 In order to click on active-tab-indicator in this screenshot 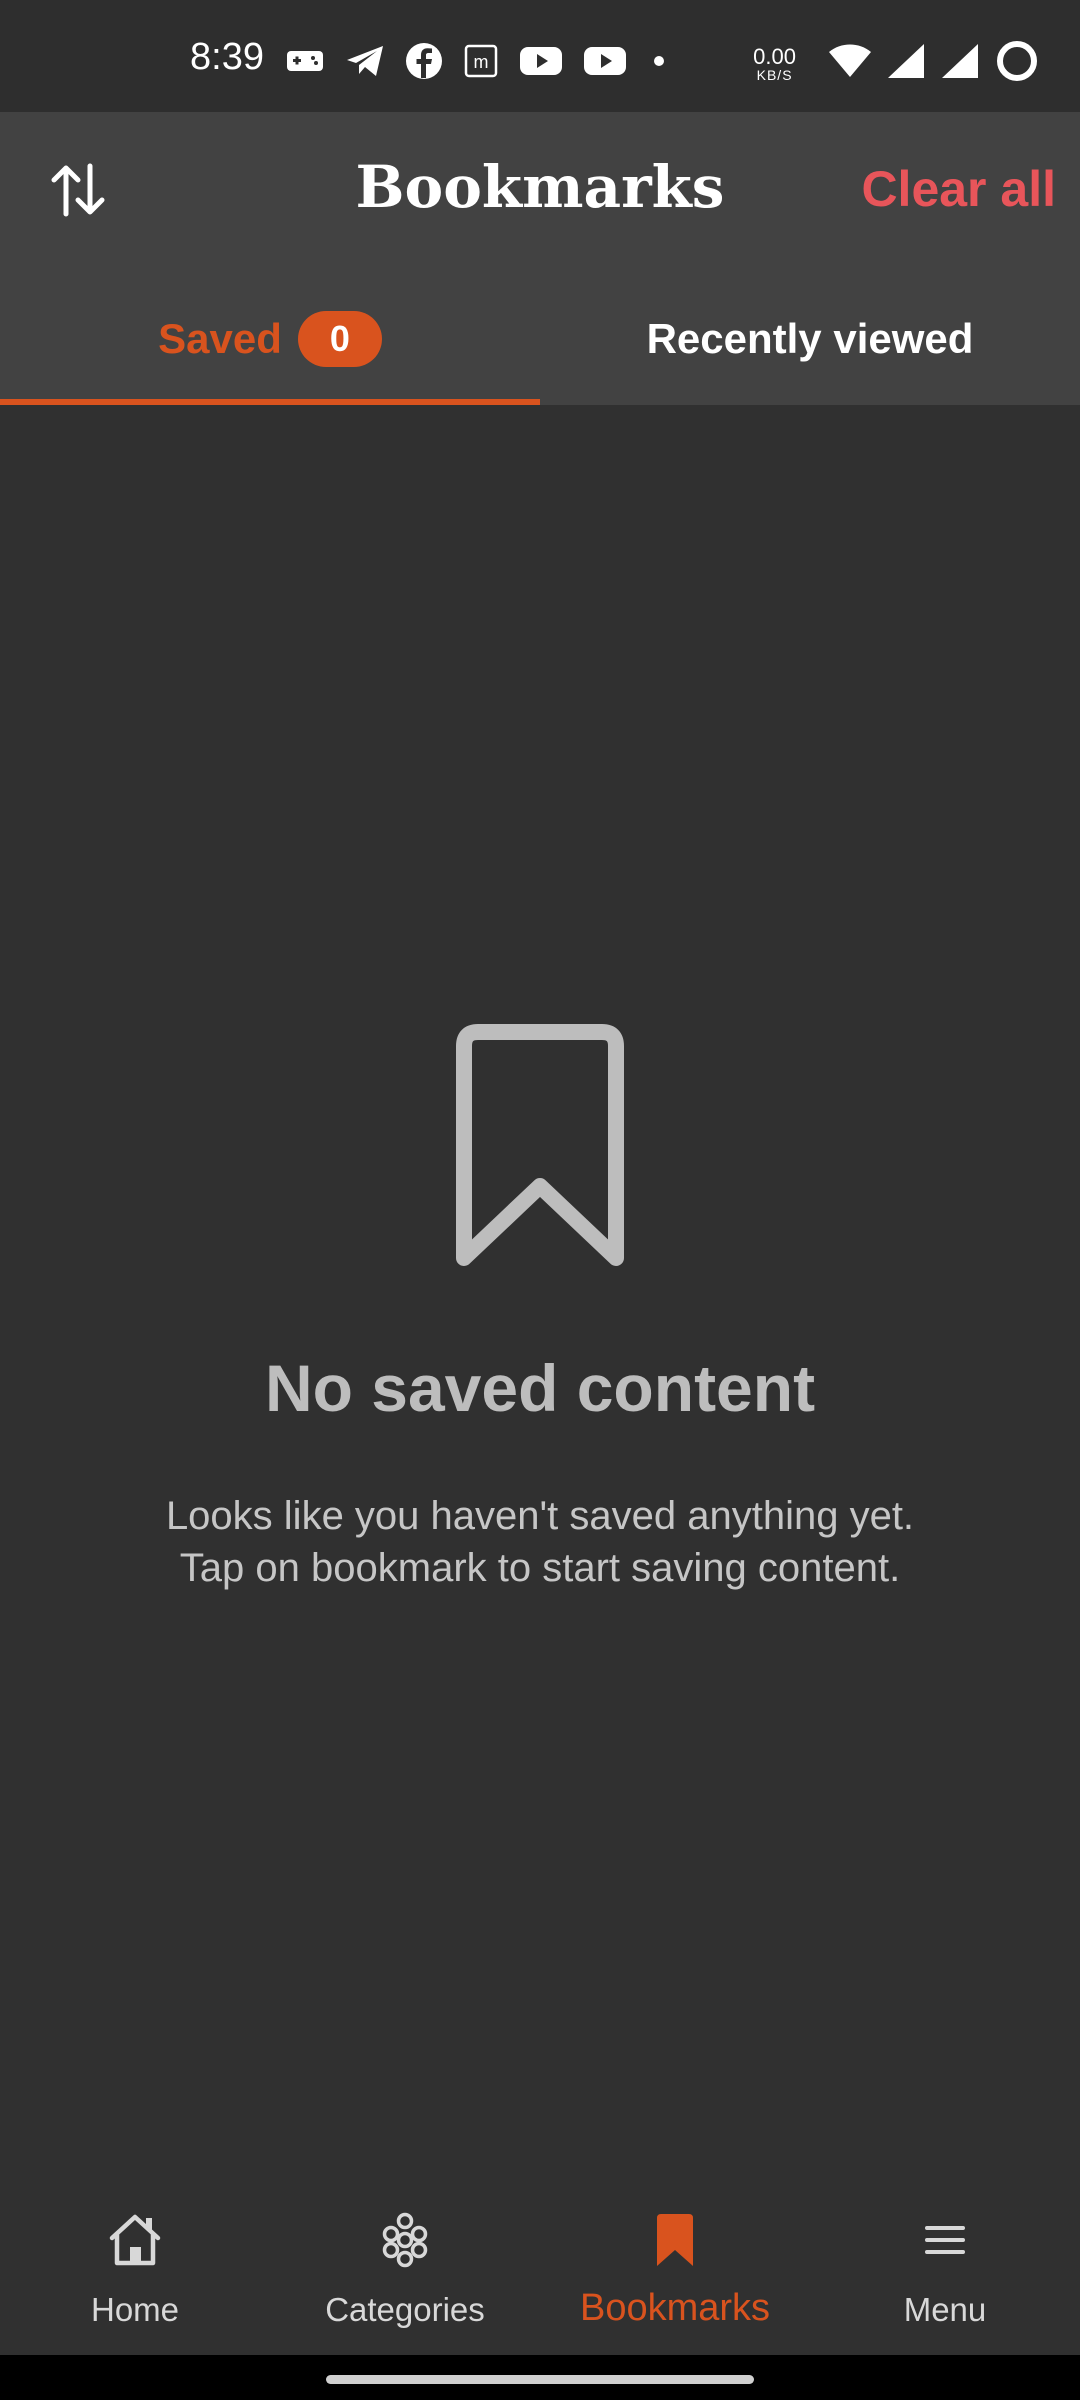, I will do `click(270, 402)`.